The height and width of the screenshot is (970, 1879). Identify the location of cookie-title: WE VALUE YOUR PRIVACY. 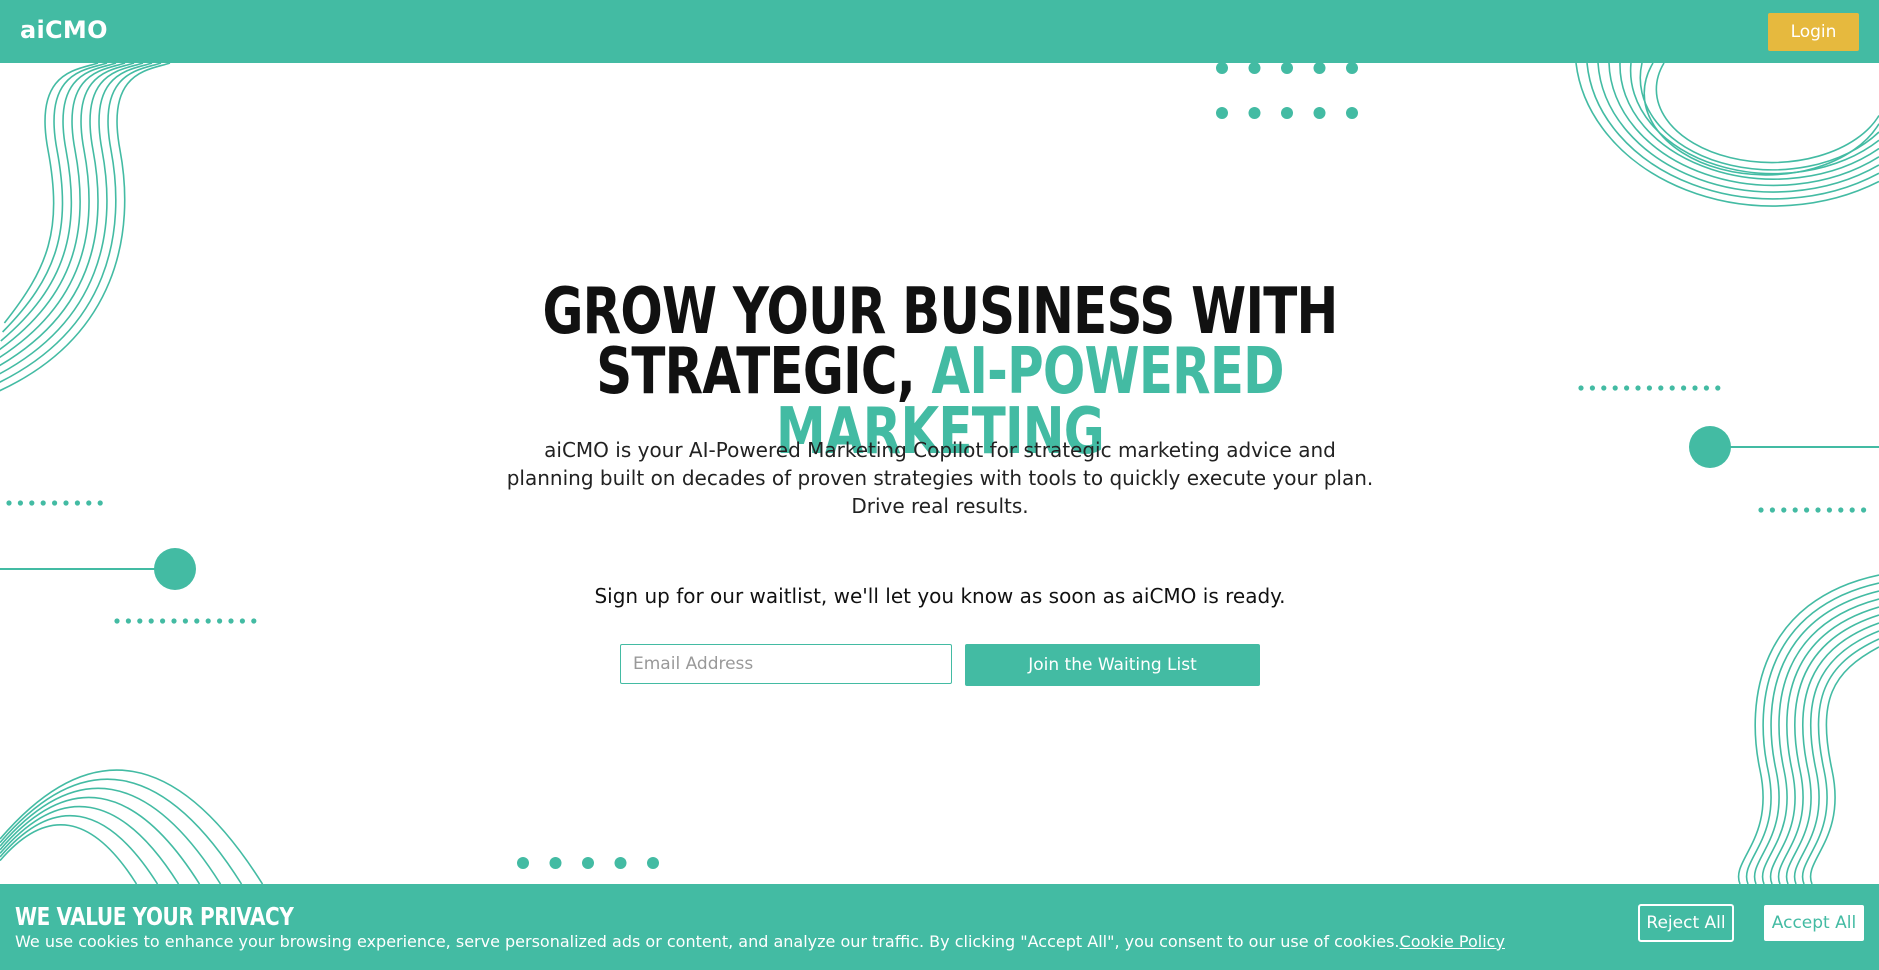
(154, 916).